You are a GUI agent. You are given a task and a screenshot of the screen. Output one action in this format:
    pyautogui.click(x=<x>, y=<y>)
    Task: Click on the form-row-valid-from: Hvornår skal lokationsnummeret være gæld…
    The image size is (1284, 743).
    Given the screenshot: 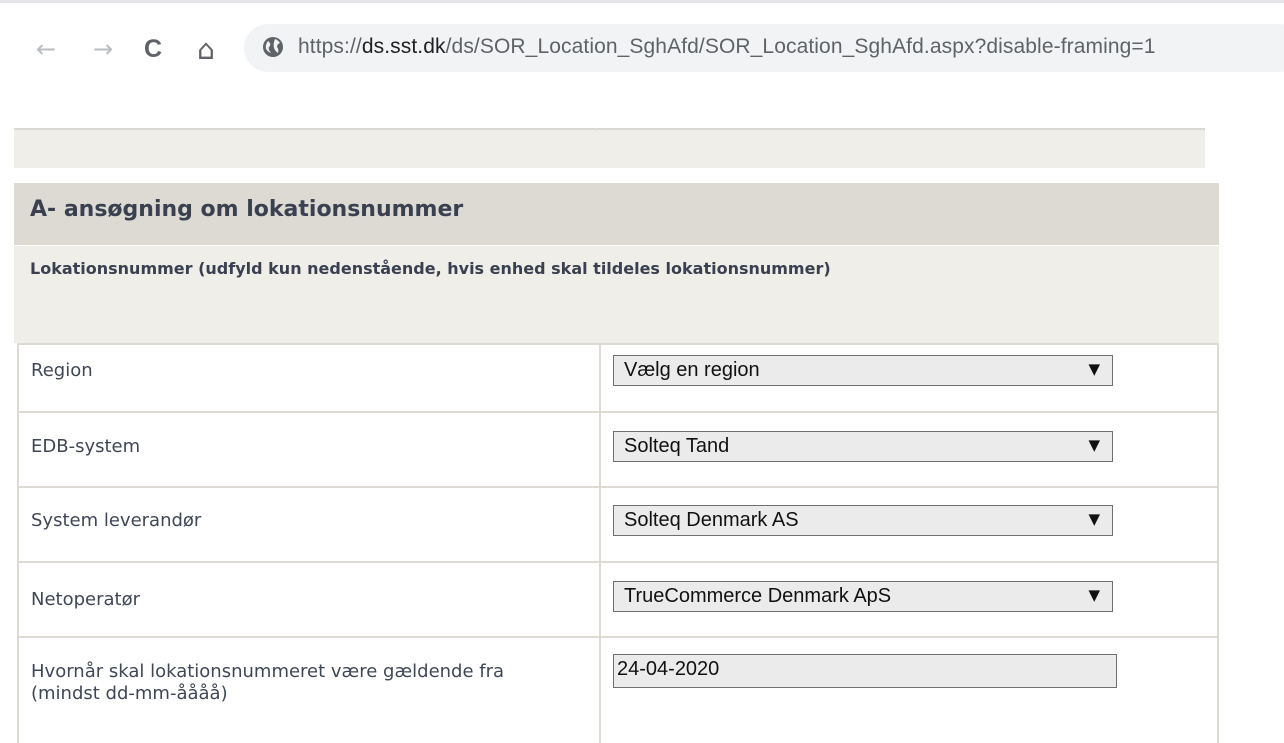 What is the action you would take?
    pyautogui.click(x=618, y=689)
    